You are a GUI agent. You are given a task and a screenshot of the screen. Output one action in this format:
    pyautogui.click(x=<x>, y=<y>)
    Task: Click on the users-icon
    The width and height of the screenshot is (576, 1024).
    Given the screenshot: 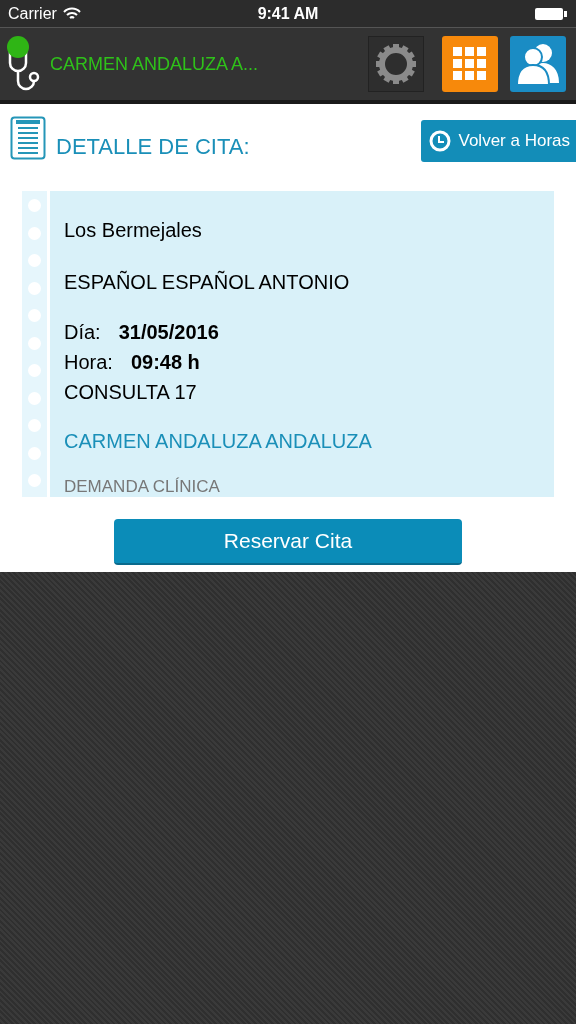 What is the action you would take?
    pyautogui.click(x=538, y=64)
    